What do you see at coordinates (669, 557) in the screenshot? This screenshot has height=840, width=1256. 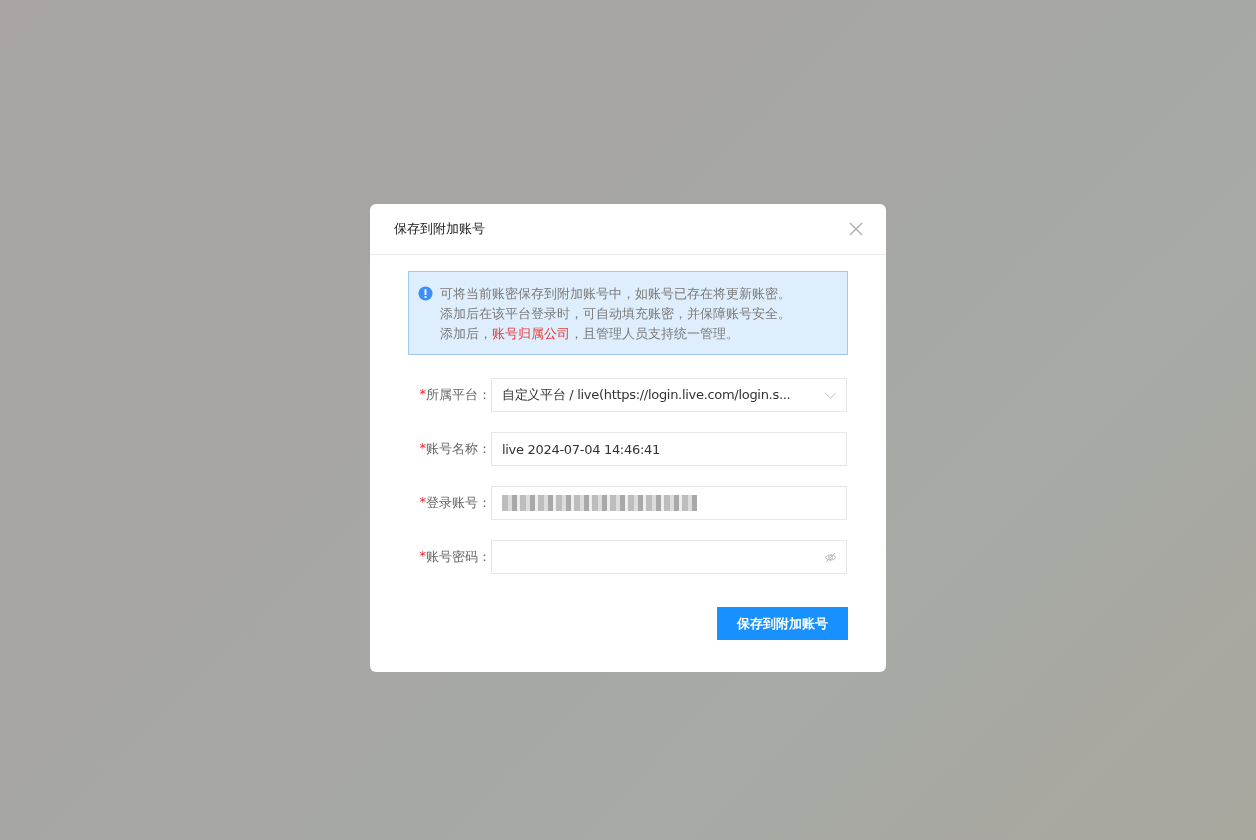 I see `password-field` at bounding box center [669, 557].